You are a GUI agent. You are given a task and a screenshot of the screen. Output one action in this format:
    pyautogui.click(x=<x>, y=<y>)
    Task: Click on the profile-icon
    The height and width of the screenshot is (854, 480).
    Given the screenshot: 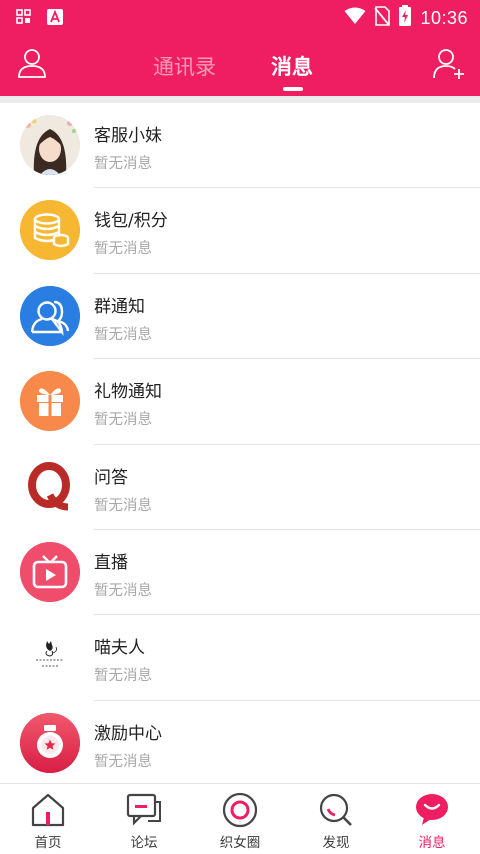 What is the action you would take?
    pyautogui.click(x=32, y=63)
    